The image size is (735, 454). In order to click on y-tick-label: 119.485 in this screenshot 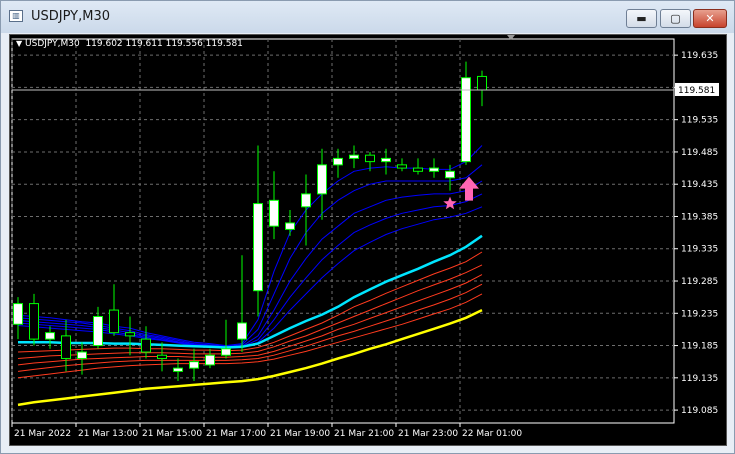, I will do `click(699, 153)`.